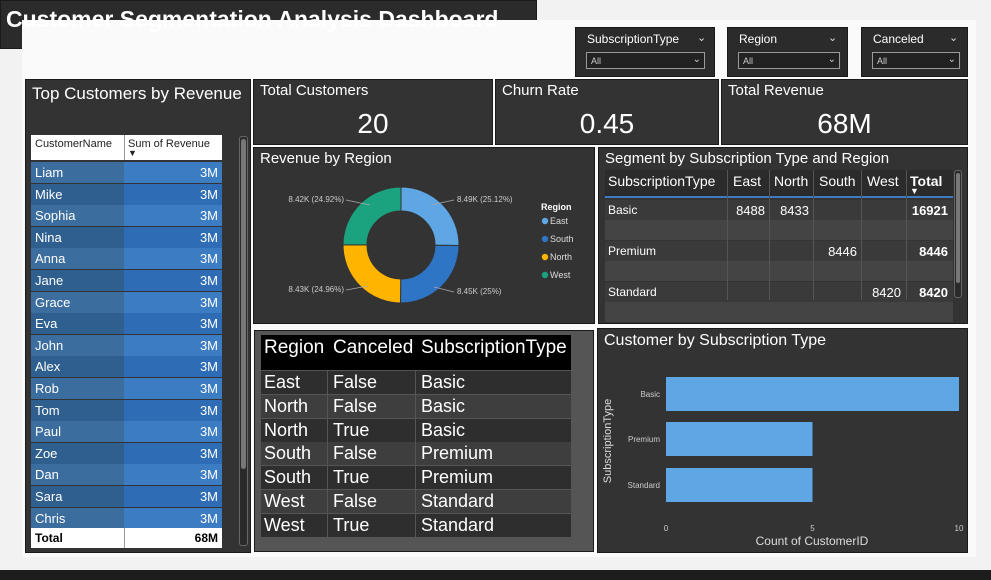 The width and height of the screenshot is (991, 580). I want to click on table-row: Anna 3M, so click(126, 259).